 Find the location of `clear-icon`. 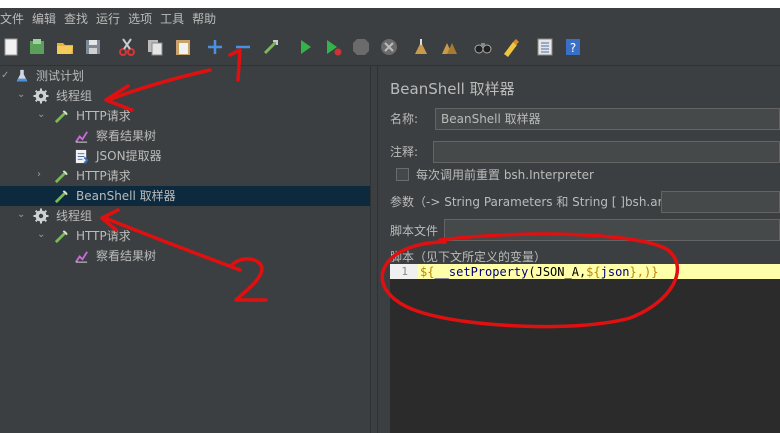

clear-icon is located at coordinates (421, 47).